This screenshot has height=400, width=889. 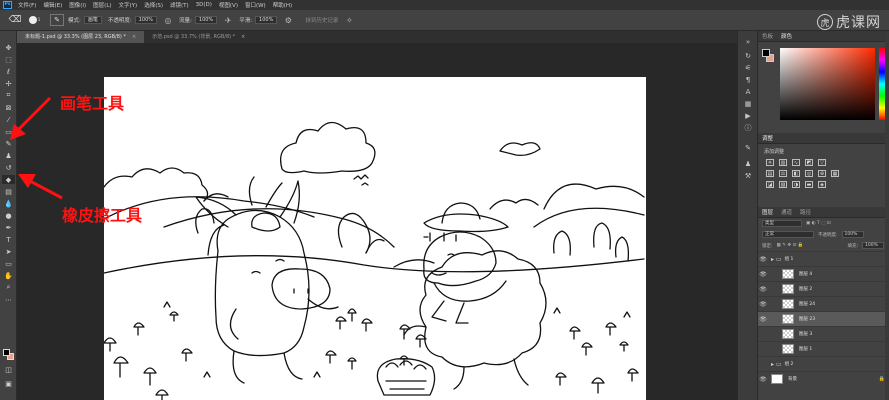 I want to click on tab-document-2: 示范.psd @ 33.7% (背景, RGB/8) * ×, so click(x=198, y=37).